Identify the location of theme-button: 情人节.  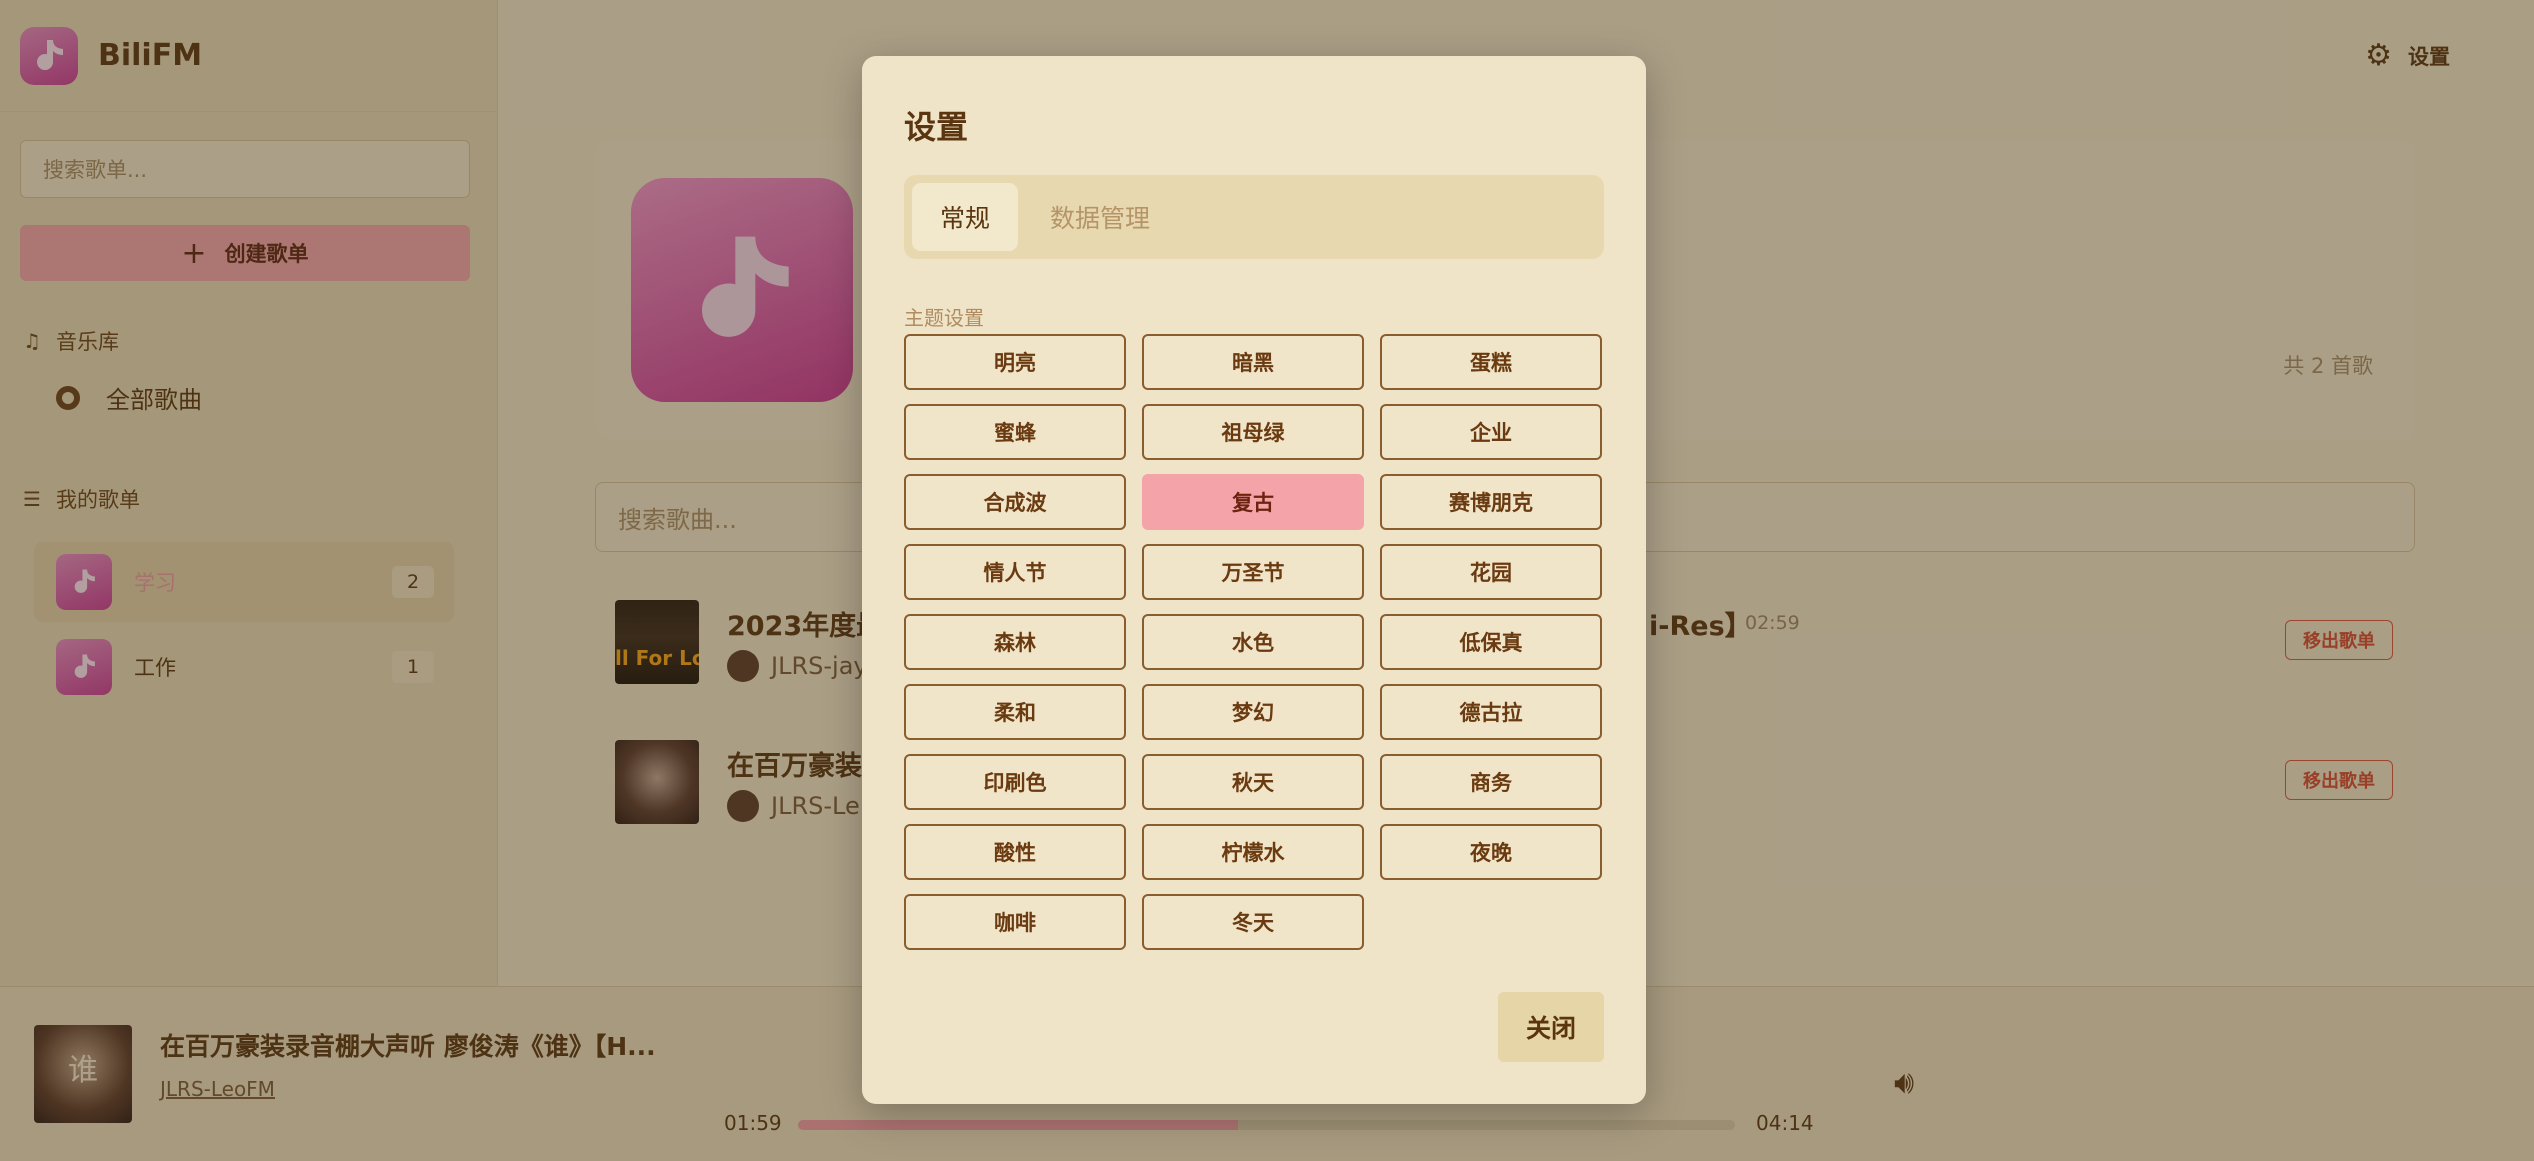
(1015, 572).